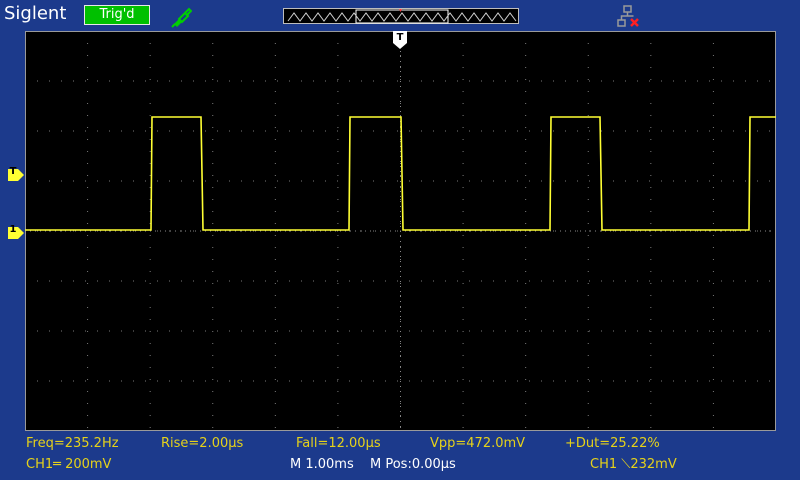  What do you see at coordinates (13, 229) in the screenshot?
I see `ch1-level-label: 1` at bounding box center [13, 229].